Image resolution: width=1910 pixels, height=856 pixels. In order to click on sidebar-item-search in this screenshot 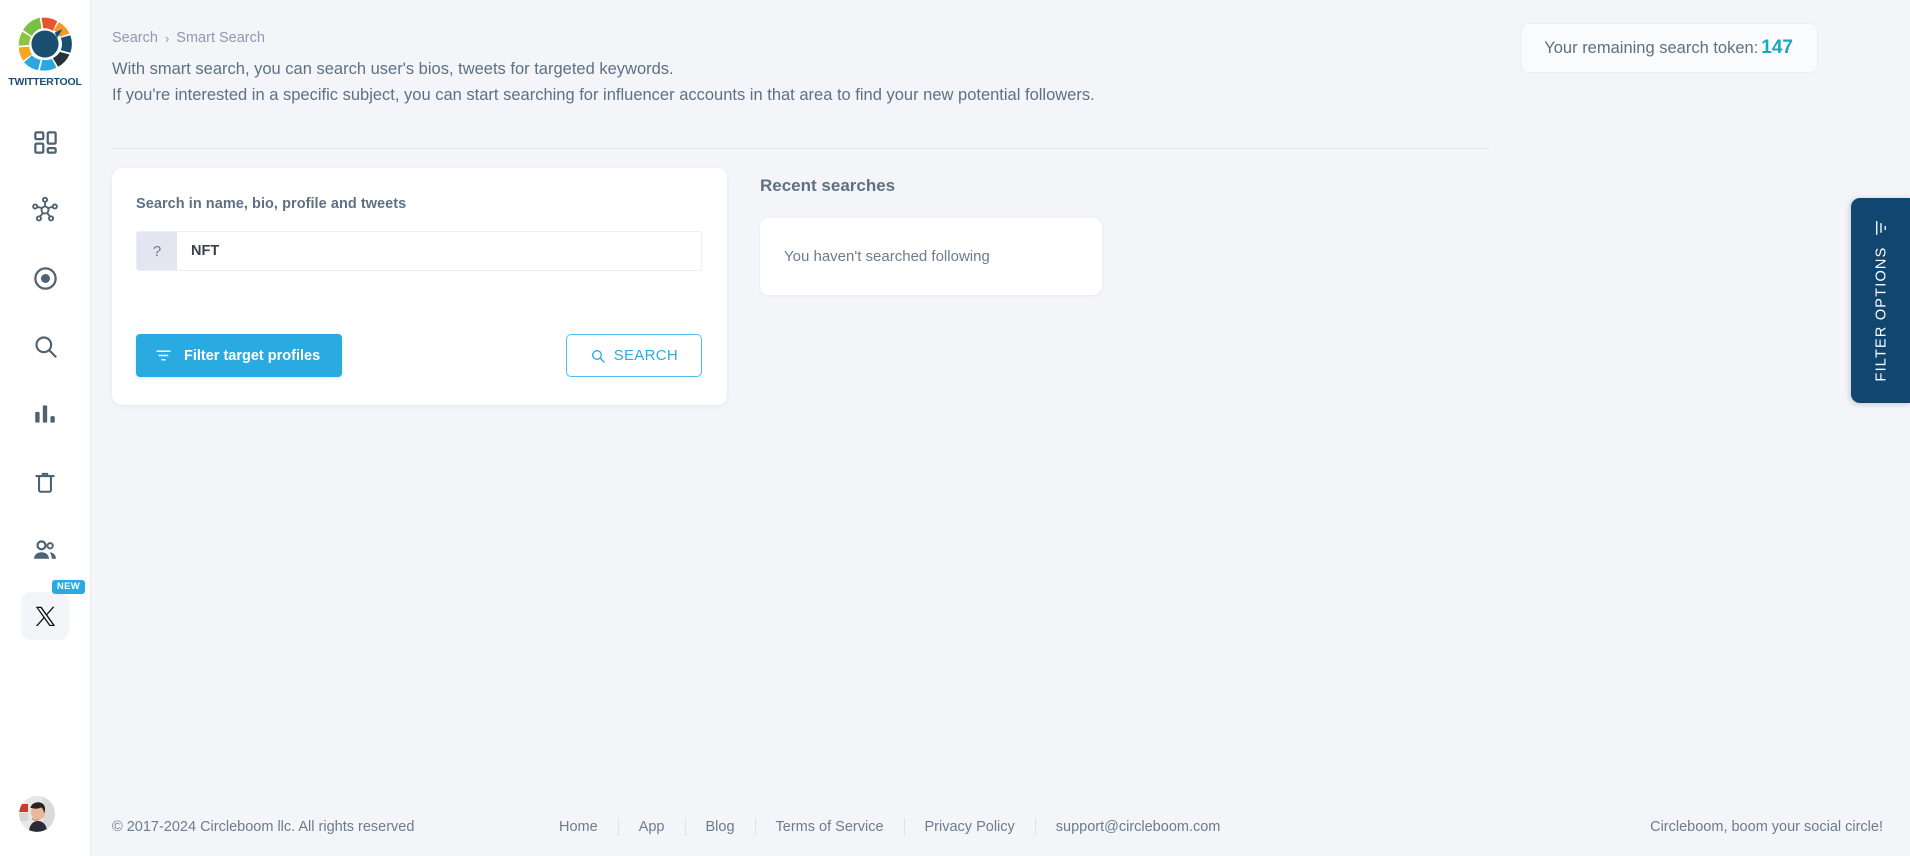, I will do `click(45, 346)`.